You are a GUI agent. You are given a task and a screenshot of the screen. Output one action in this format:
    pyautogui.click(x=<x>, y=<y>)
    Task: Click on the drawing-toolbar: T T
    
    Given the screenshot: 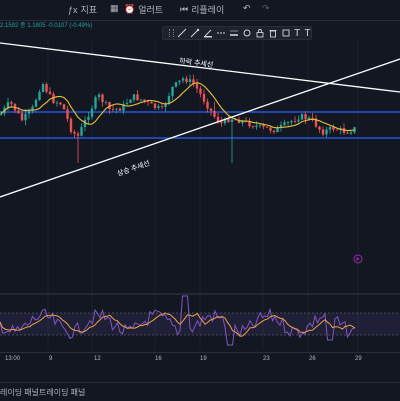 What is the action you would take?
    pyautogui.click(x=237, y=33)
    